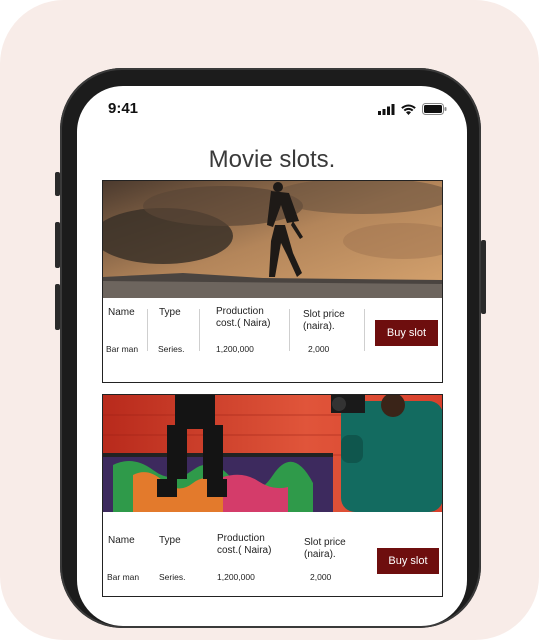  Describe the element at coordinates (408, 109) in the screenshot. I see `wifi-icon` at that location.